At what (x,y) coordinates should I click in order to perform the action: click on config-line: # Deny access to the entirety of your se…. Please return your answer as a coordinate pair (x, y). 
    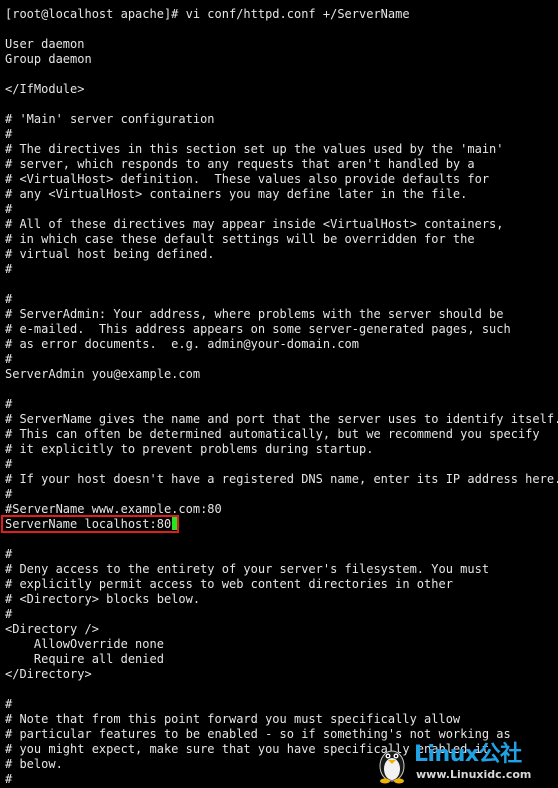
    Looking at the image, I should click on (247, 569).